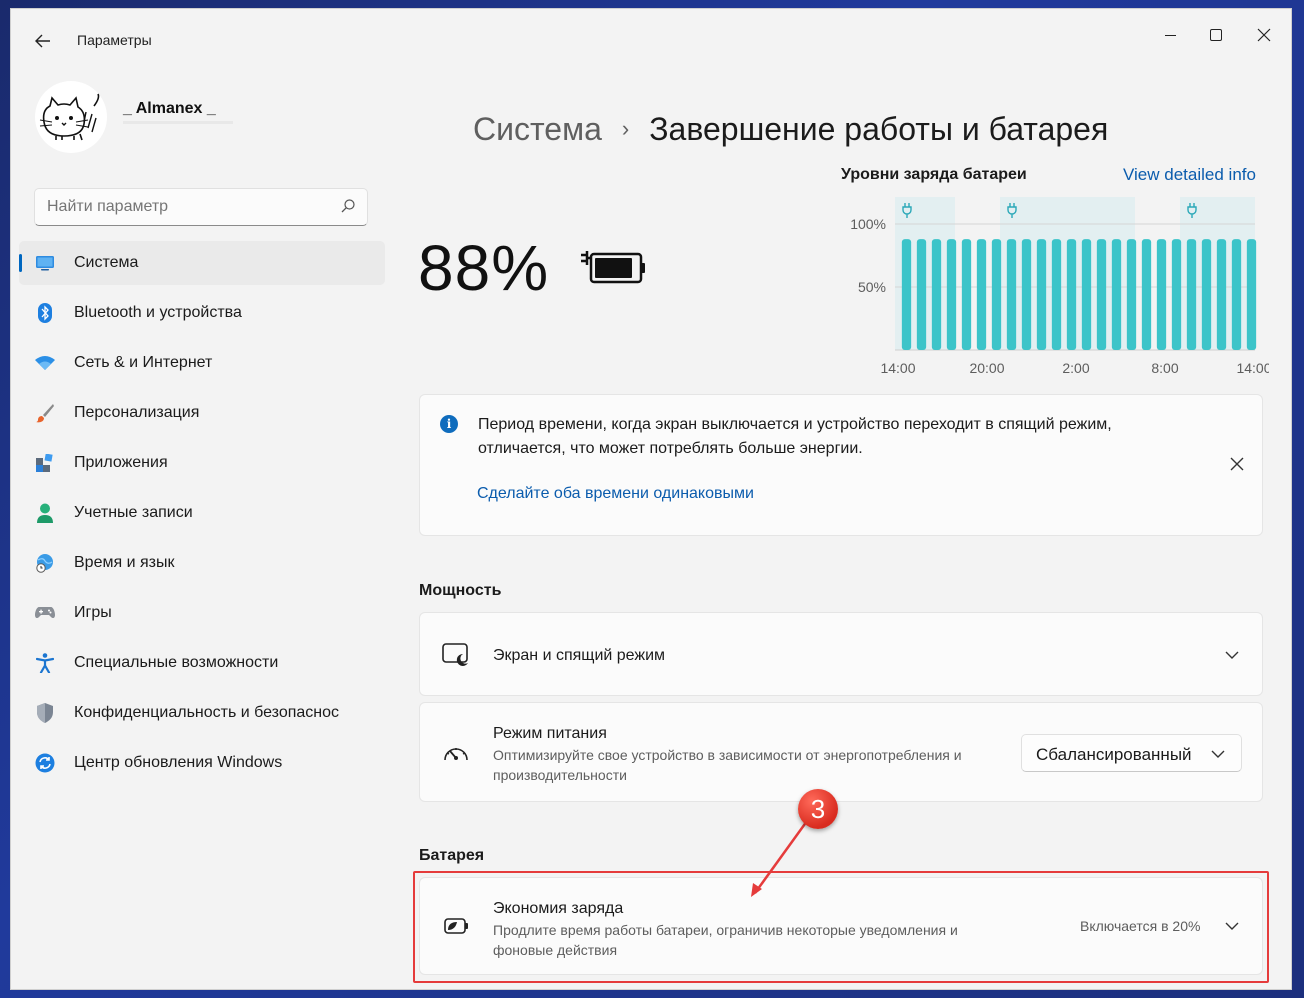 This screenshot has width=1304, height=998. I want to click on arrow-left-icon, so click(42, 41).